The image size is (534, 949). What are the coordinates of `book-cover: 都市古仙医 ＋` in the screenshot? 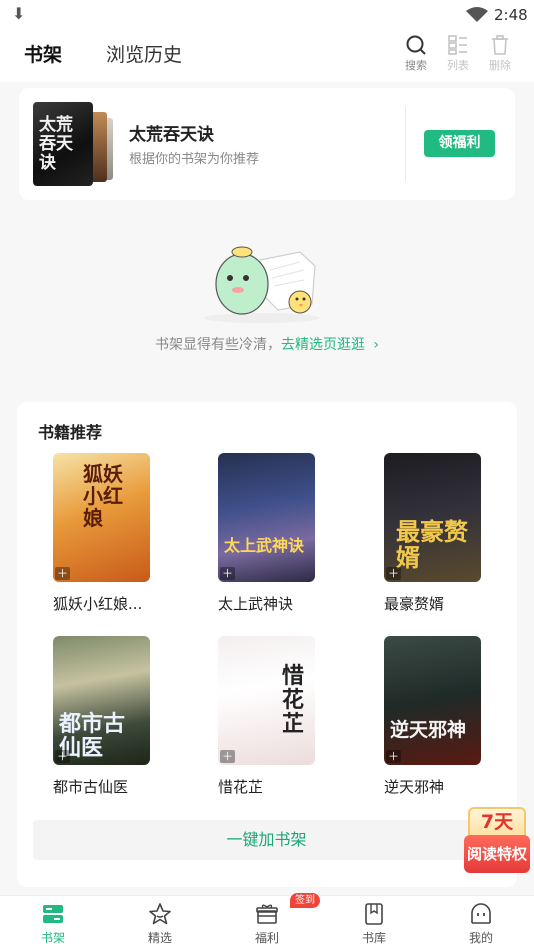 It's located at (101, 700).